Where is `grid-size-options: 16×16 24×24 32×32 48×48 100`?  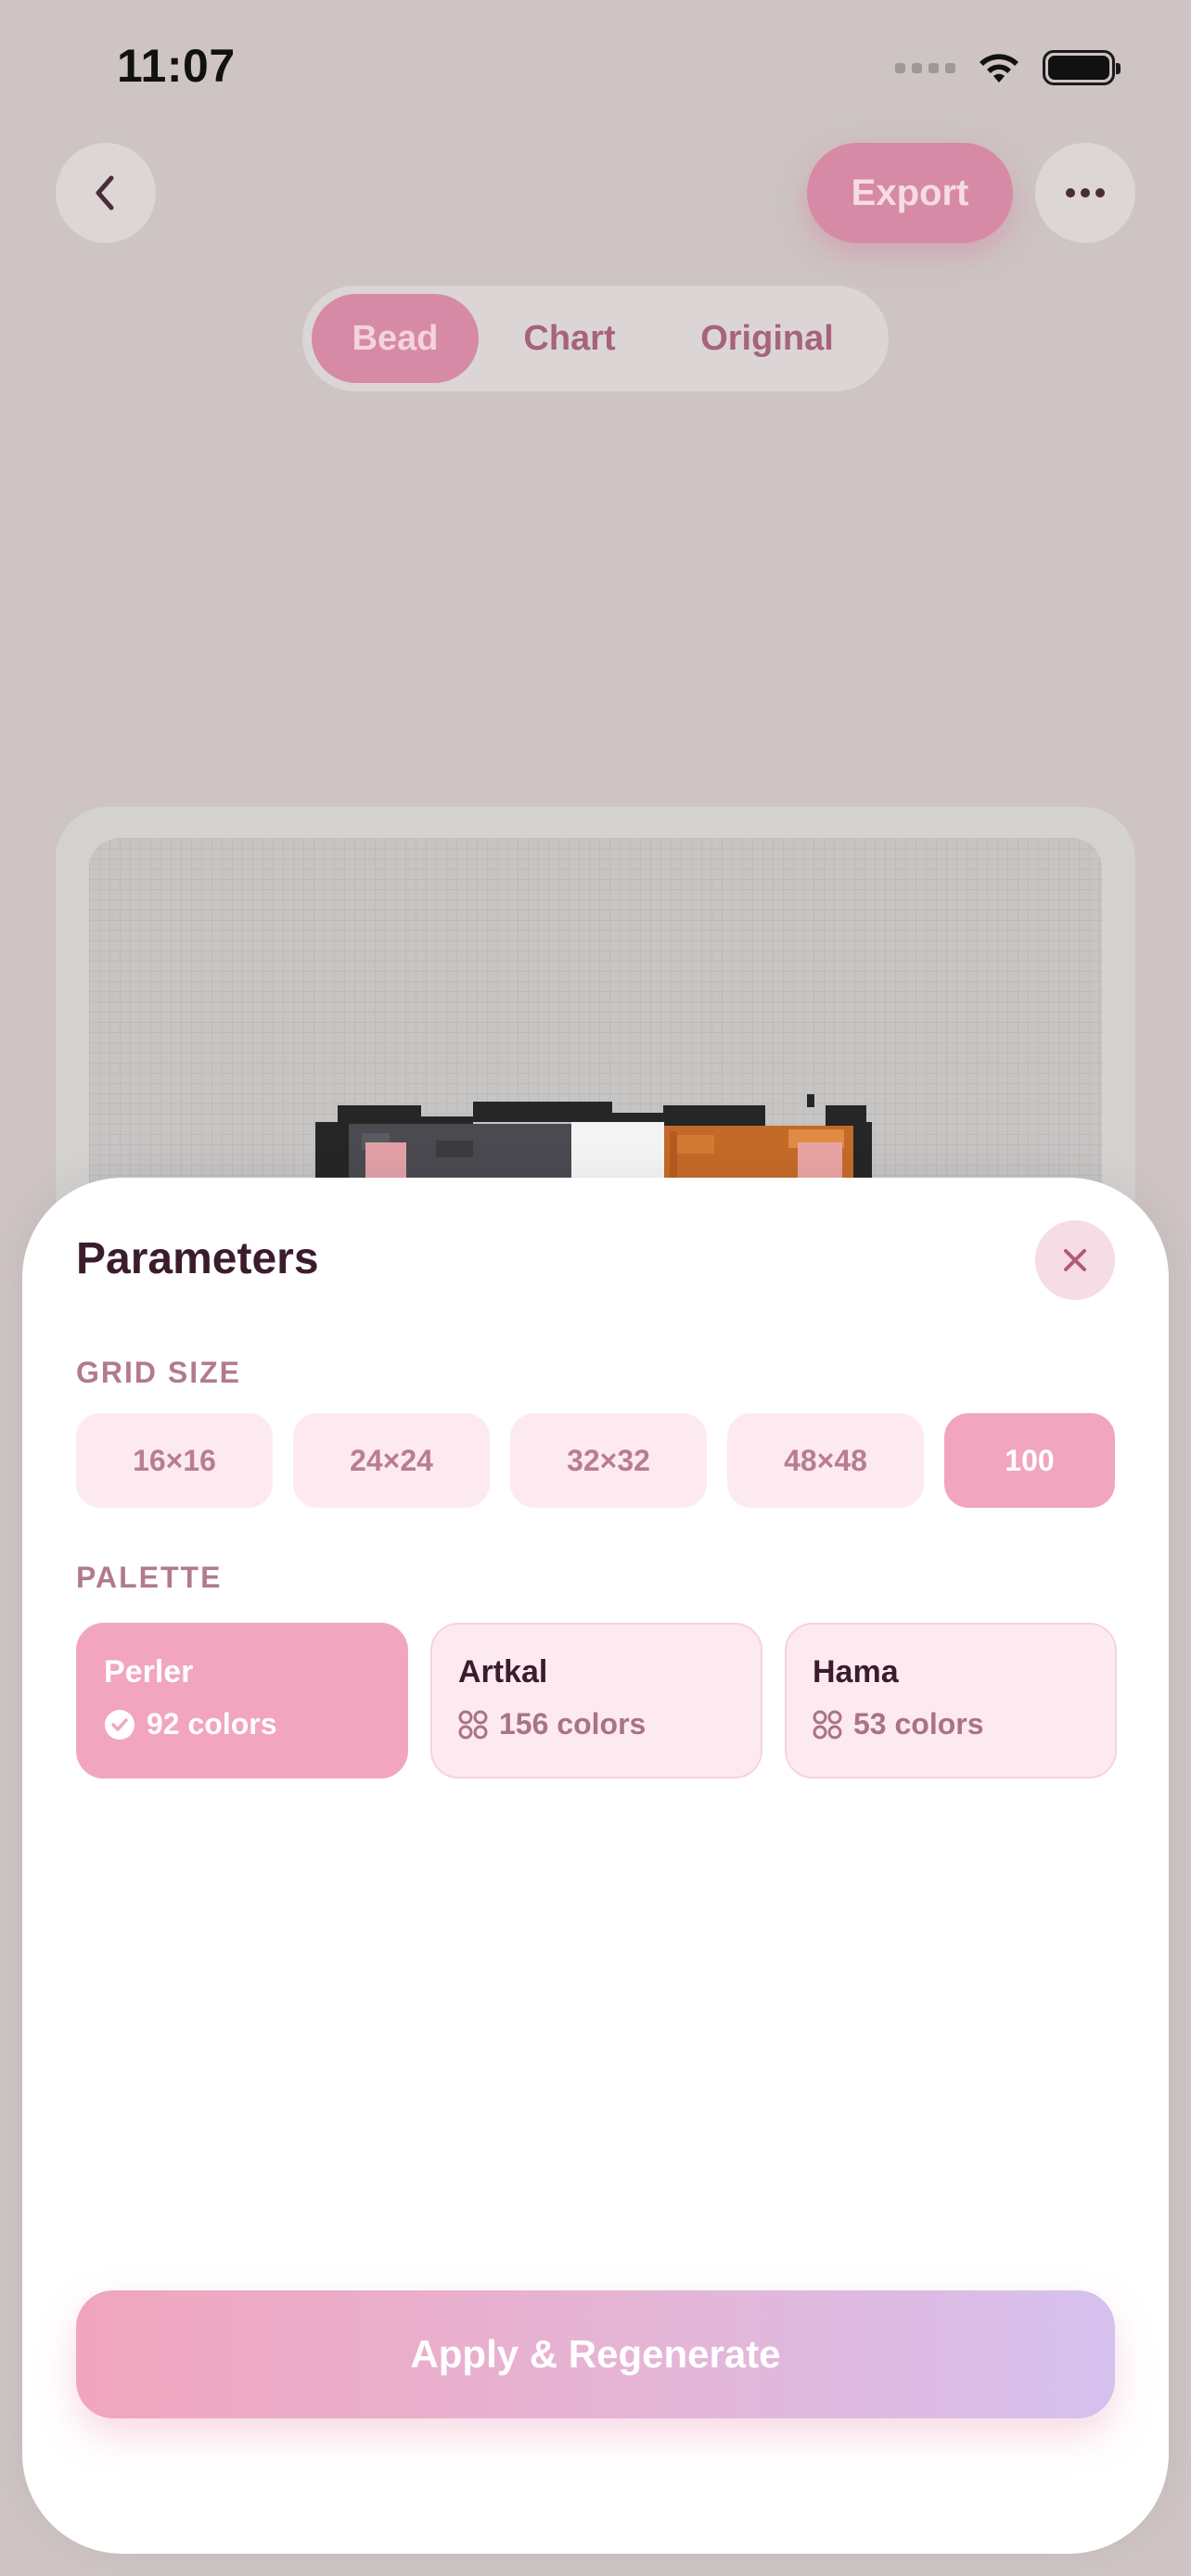
grid-size-options: 16×16 24×24 32×32 48×48 100 is located at coordinates (595, 1460).